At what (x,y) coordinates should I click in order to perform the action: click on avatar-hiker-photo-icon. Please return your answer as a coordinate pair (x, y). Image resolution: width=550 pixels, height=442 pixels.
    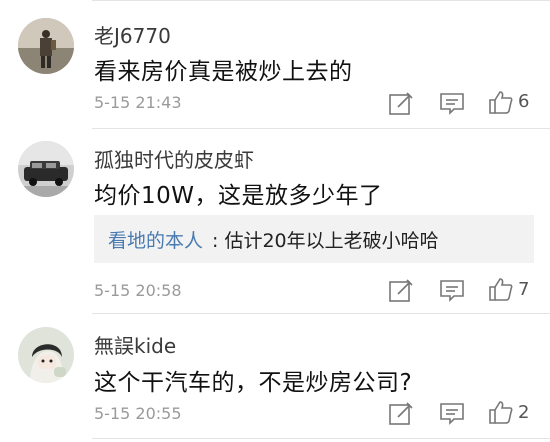
    Looking at the image, I should click on (46, 46).